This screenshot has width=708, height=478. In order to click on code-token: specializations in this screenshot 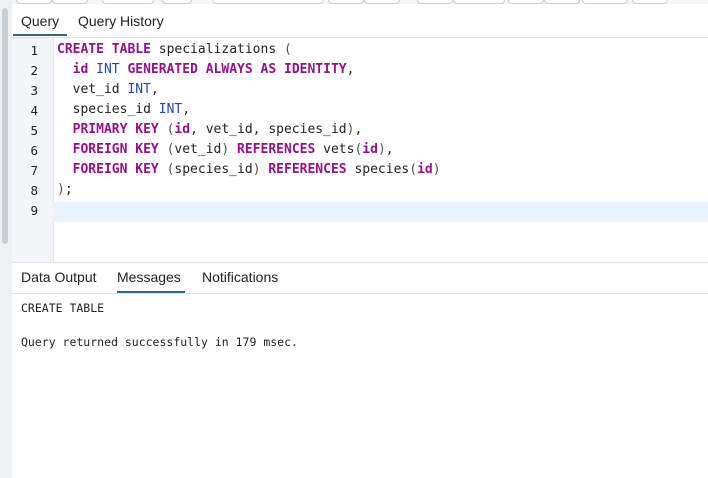, I will do `click(217, 49)`.